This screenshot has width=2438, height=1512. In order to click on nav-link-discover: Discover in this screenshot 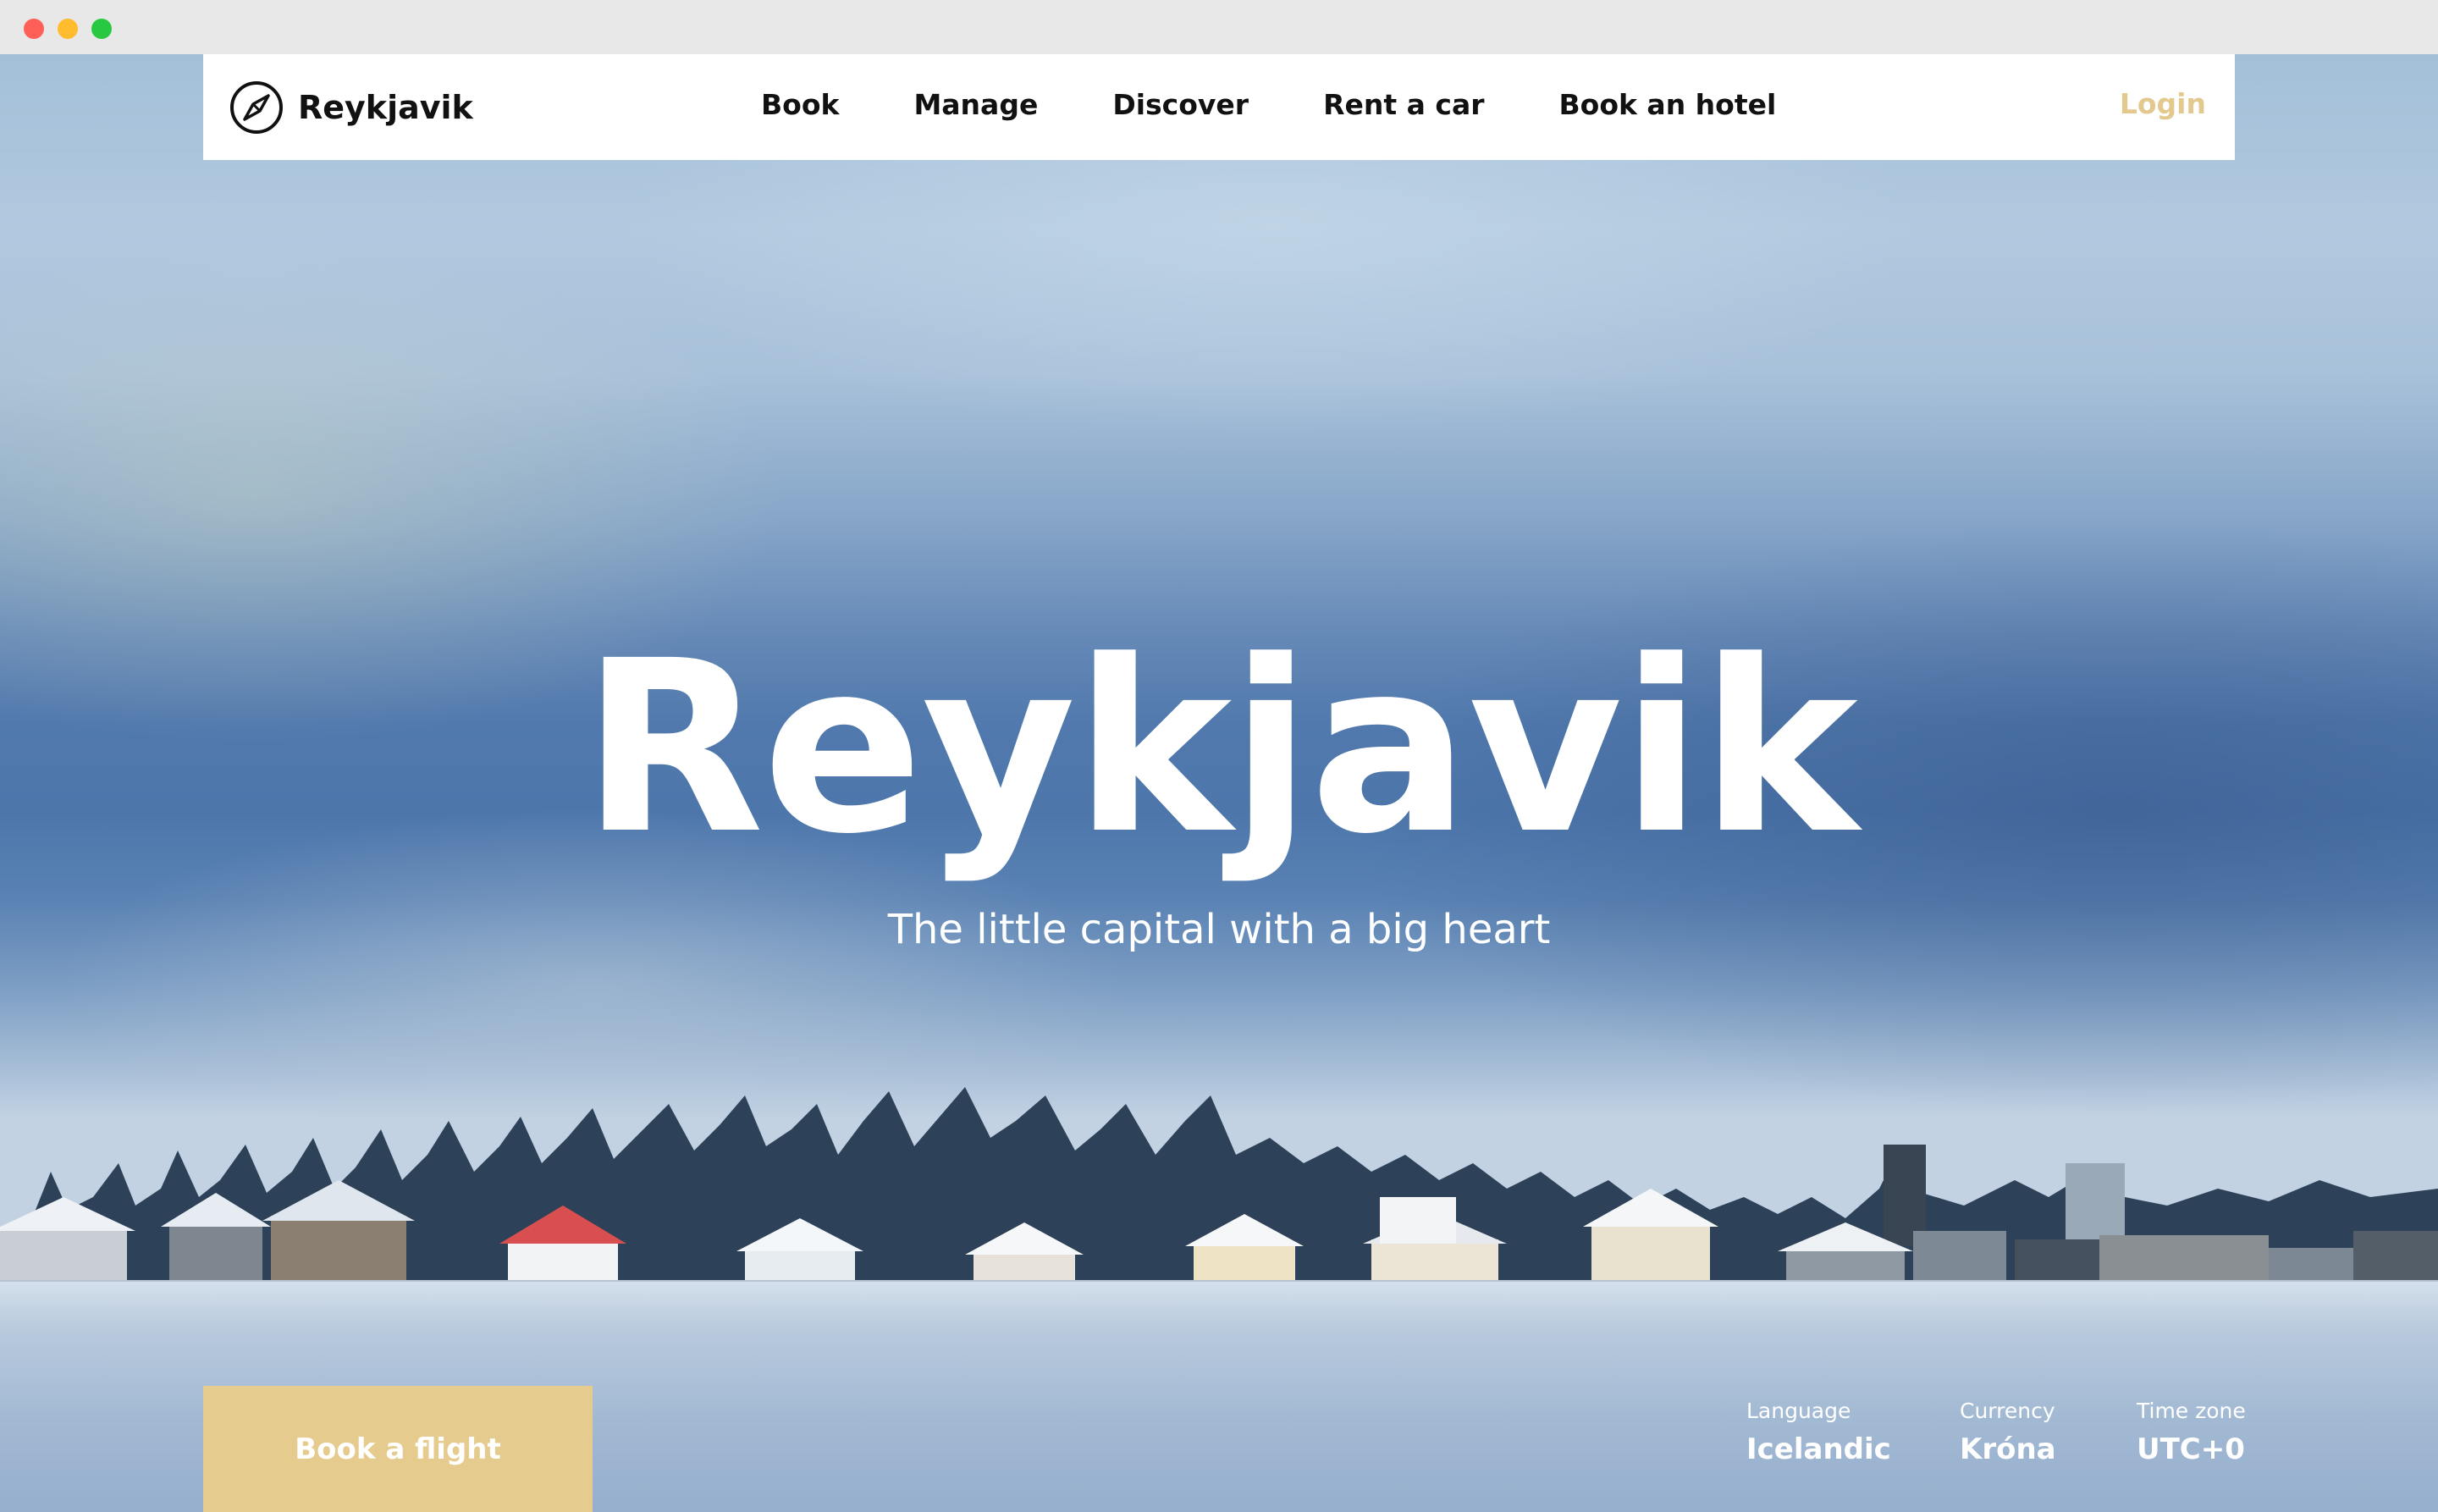, I will do `click(1180, 104)`.